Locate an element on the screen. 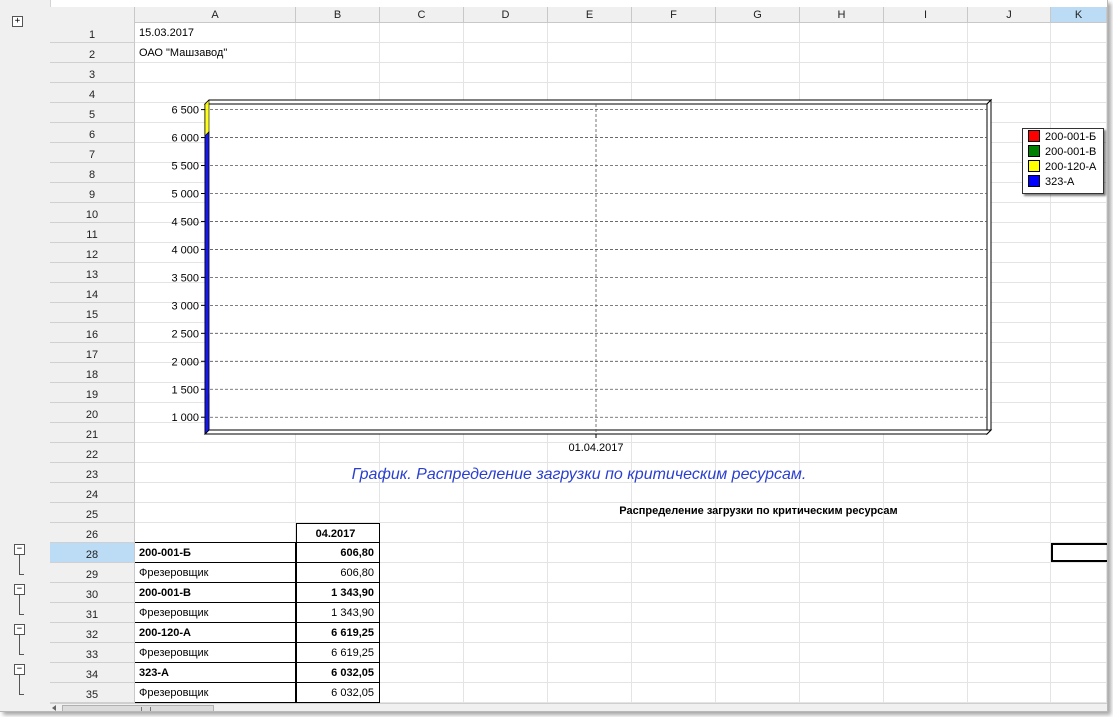 The image size is (1113, 717). expand-all-plus-icon: + is located at coordinates (17, 21).